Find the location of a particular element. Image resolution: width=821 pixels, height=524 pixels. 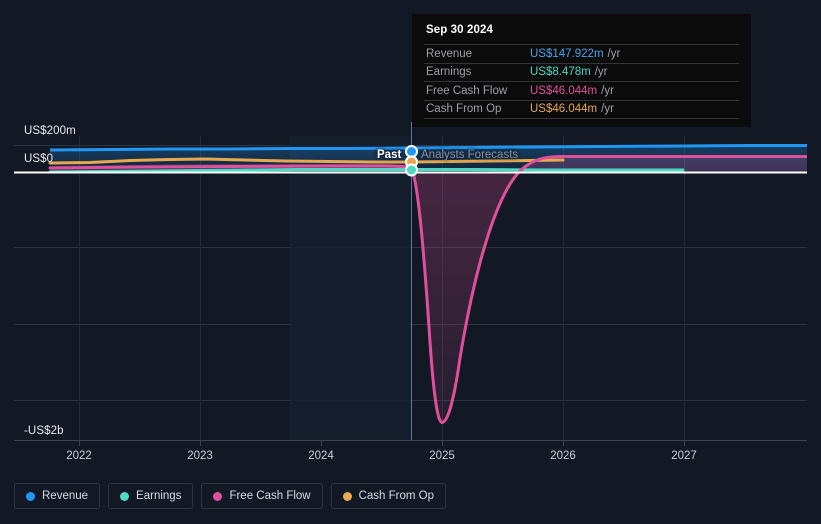

y-axis-label-zero: US$0 is located at coordinates (39, 159).